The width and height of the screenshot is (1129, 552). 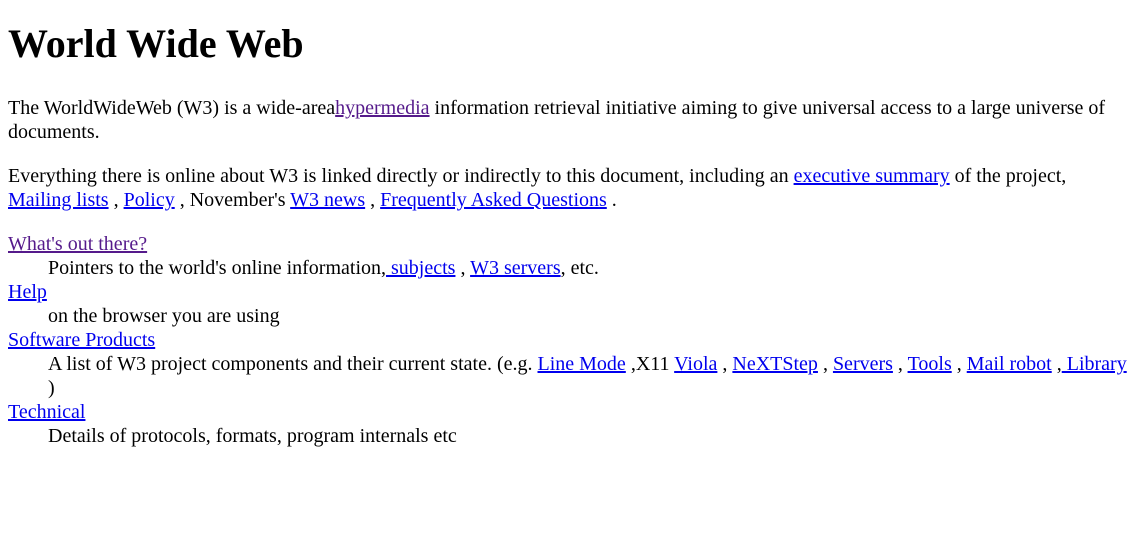 What do you see at coordinates (58, 200) in the screenshot?
I see `mailing-lists-link: Mailing lists` at bounding box center [58, 200].